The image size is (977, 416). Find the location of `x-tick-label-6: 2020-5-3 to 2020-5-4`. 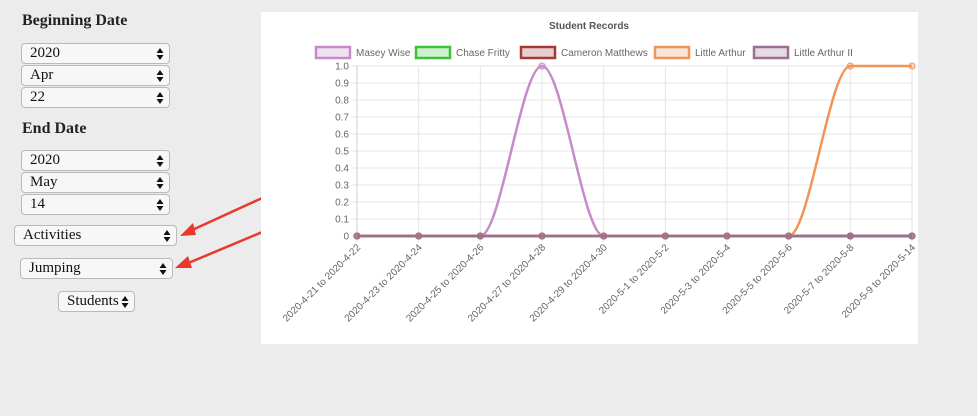

x-tick-label-6: 2020-5-3 to 2020-5-4 is located at coordinates (696, 279).